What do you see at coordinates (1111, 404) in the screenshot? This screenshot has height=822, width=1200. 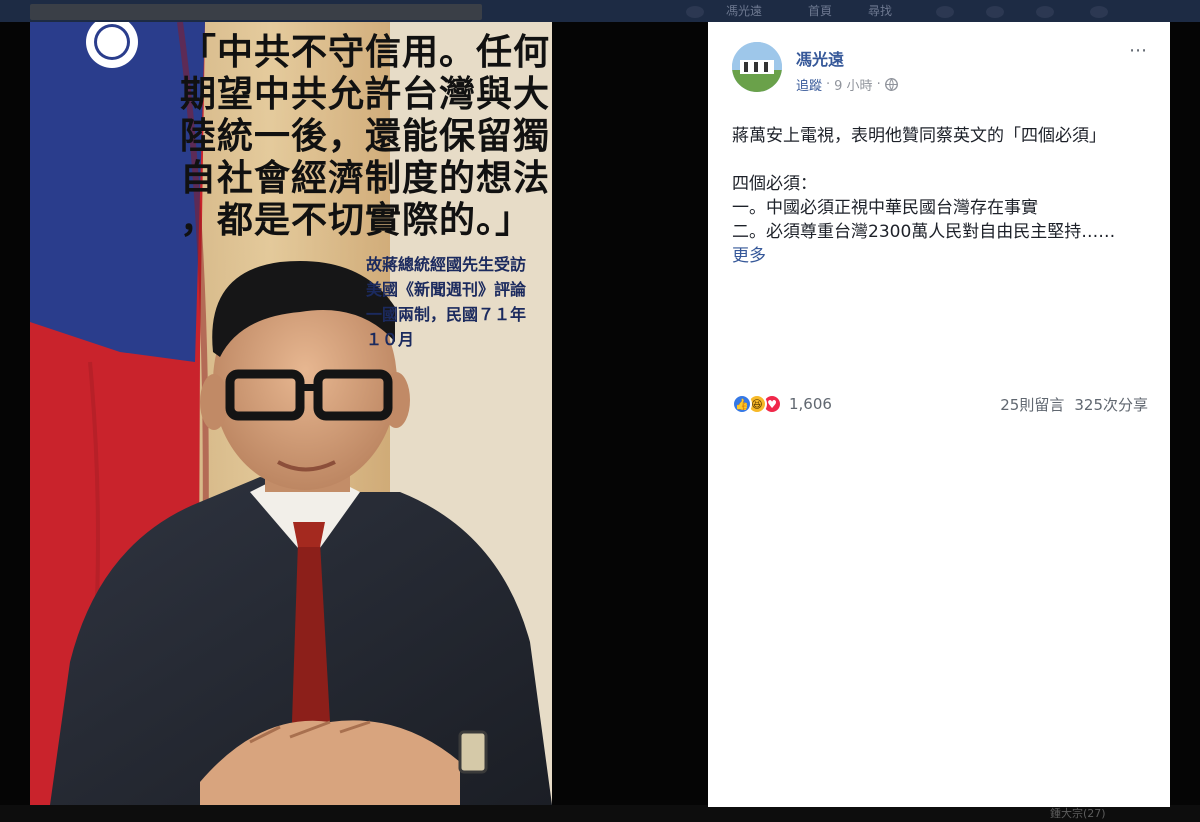 I see `shares-count-link: 325次分享` at bounding box center [1111, 404].